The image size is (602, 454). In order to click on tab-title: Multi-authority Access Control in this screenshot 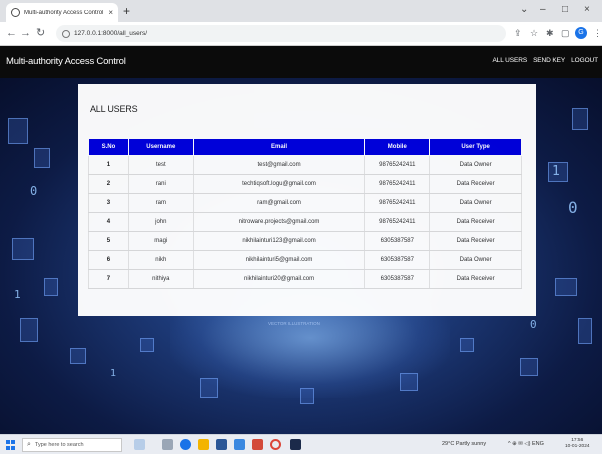, I will do `click(64, 12)`.